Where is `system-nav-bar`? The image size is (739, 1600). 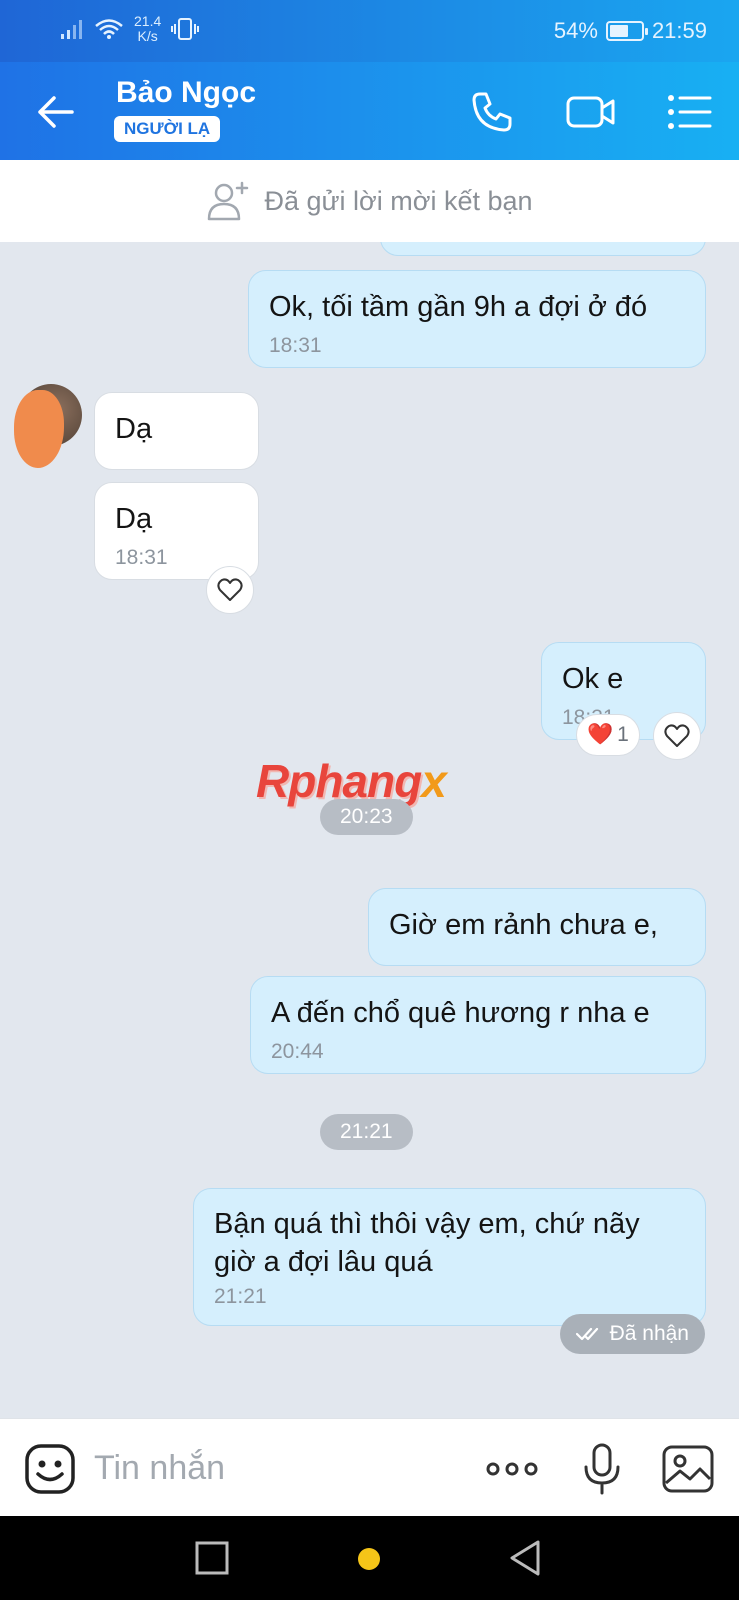
system-nav-bar is located at coordinates (369, 1558).